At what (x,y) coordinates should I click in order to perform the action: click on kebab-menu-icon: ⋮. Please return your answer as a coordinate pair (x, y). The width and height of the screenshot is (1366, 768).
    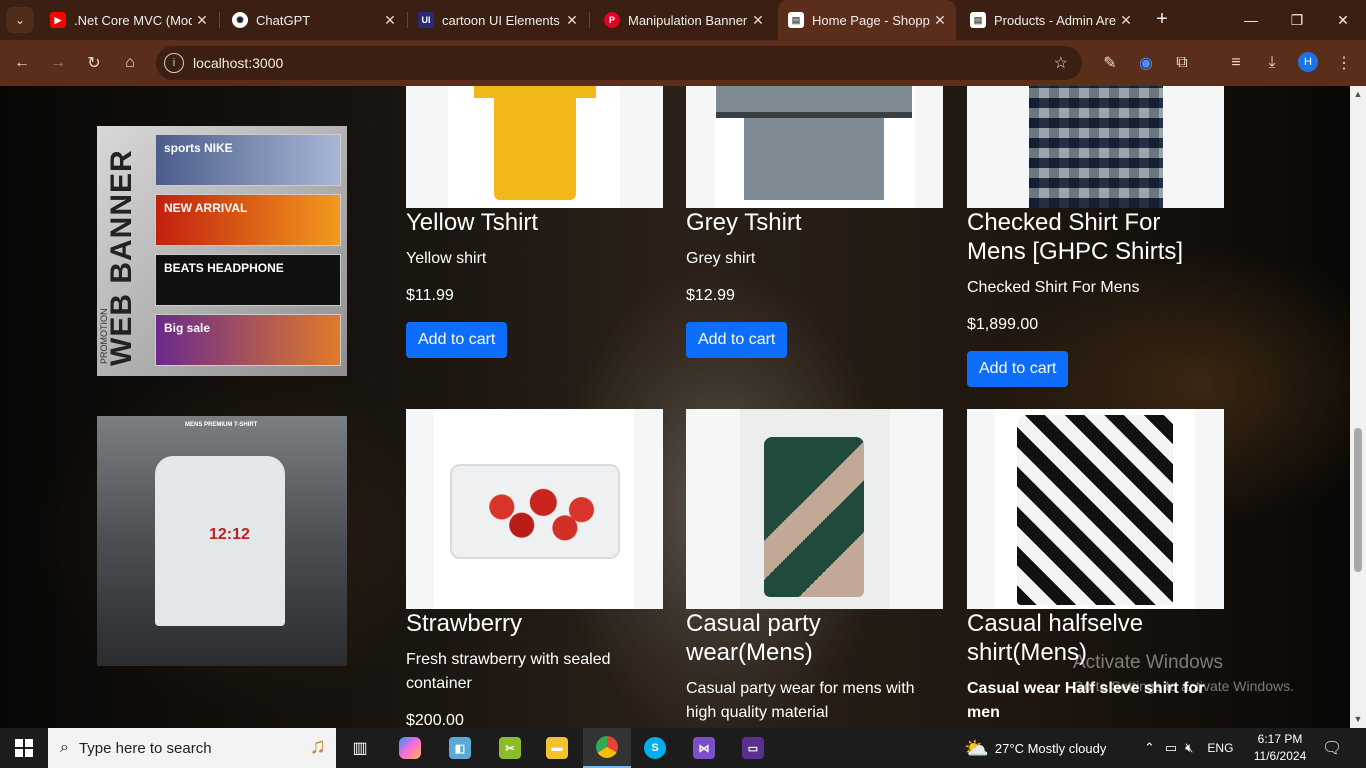
    Looking at the image, I should click on (1344, 63).